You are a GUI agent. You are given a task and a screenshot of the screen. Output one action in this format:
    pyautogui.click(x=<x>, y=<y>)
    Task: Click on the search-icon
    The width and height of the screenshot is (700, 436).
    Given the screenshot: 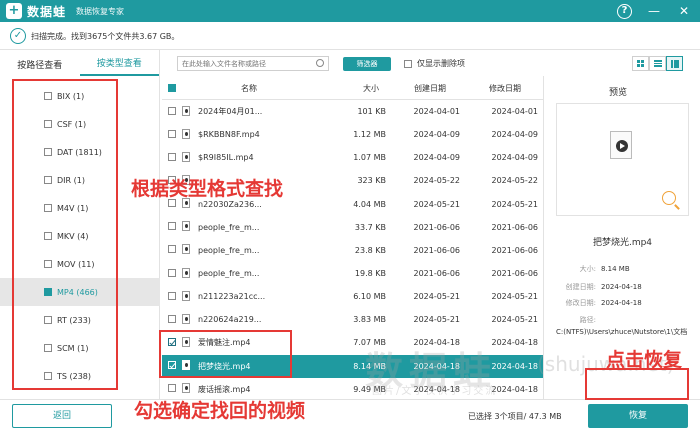 What is the action you would take?
    pyautogui.click(x=320, y=63)
    